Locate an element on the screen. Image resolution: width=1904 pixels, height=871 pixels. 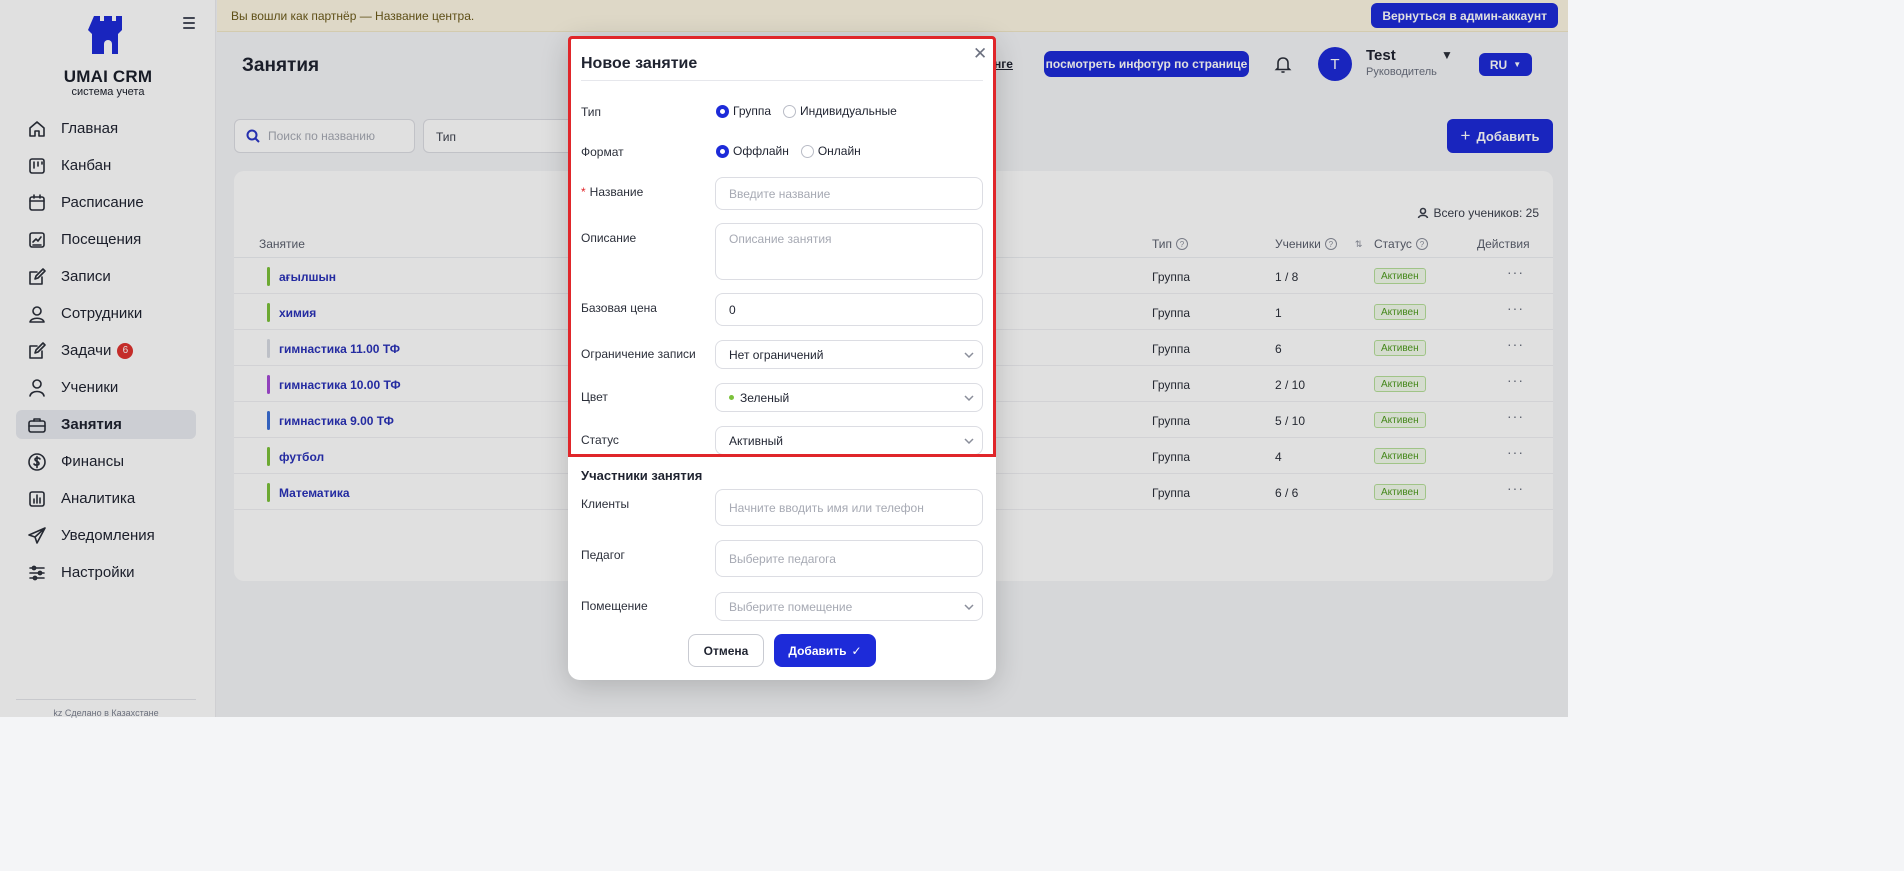
price-label: Базовая цена is located at coordinates (619, 308).